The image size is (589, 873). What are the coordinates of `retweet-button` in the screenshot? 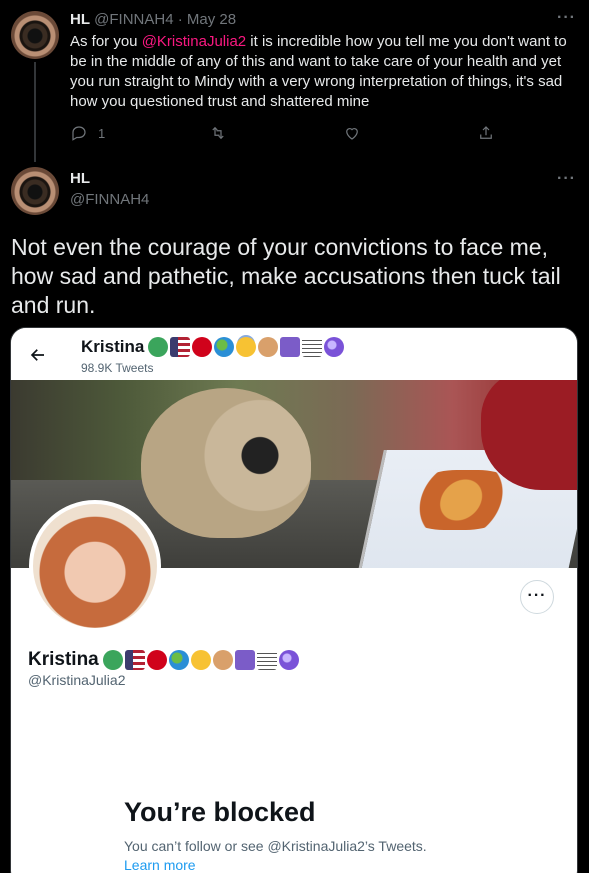 It's located at (218, 133).